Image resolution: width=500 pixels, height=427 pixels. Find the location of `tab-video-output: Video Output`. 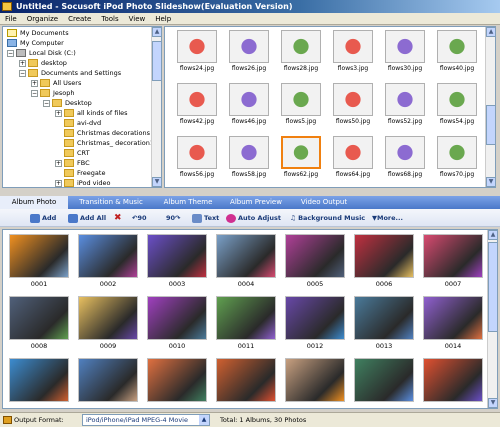

tab-video-output: Video Output is located at coordinates (324, 202).